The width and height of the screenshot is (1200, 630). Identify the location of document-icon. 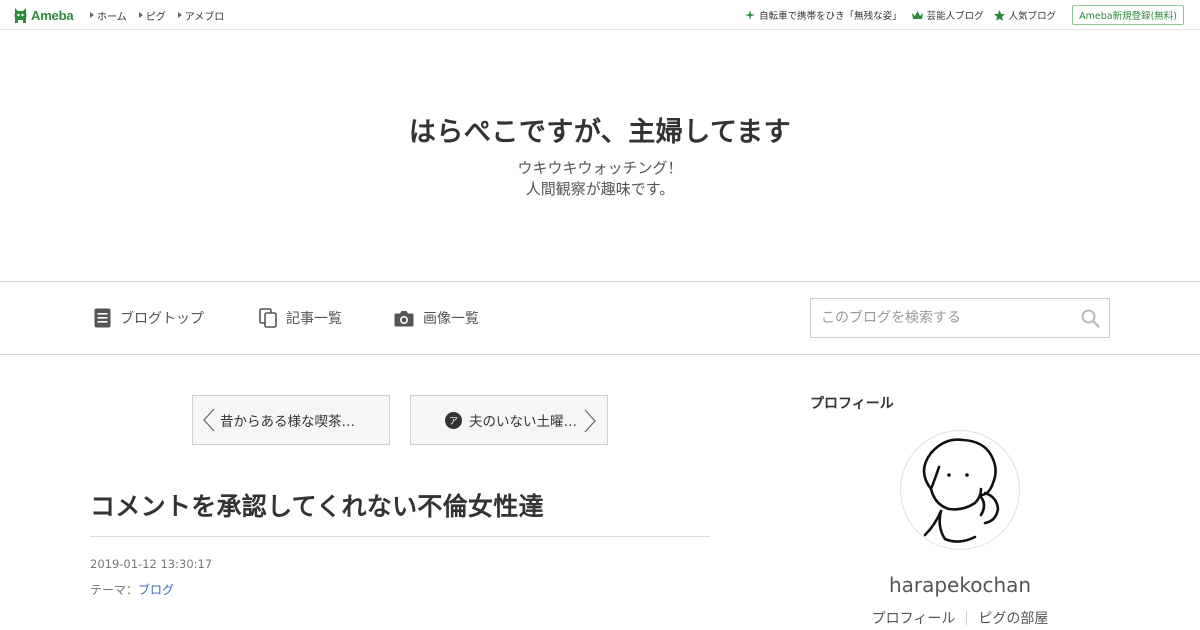
(102, 318).